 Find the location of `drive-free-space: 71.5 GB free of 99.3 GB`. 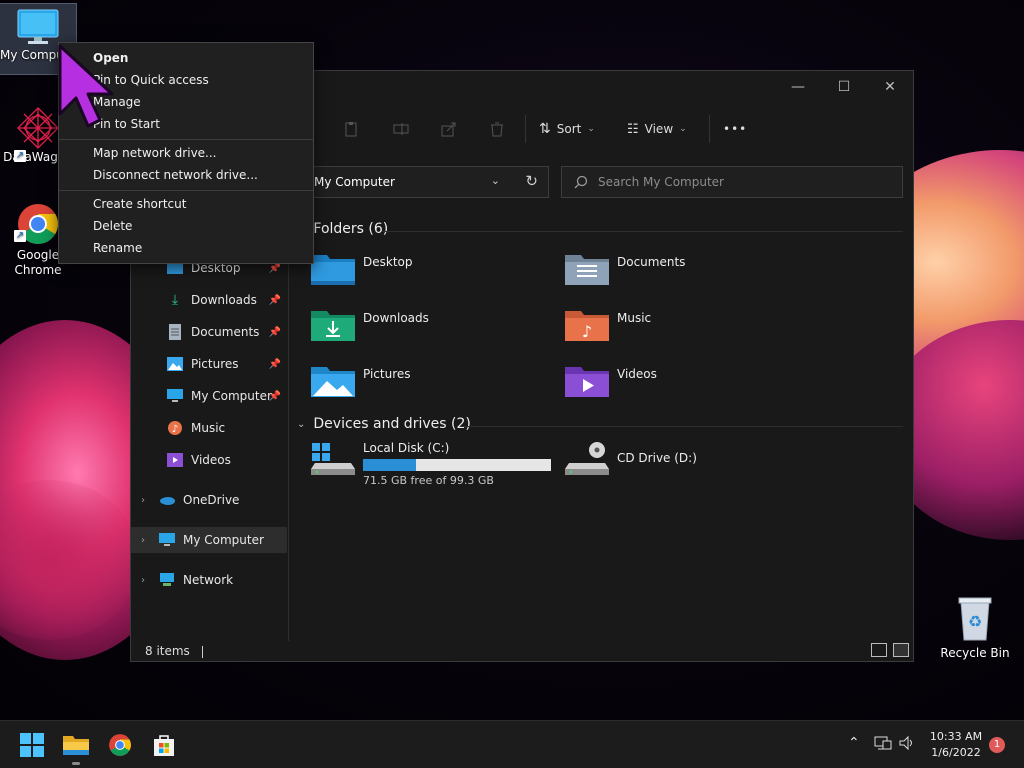

drive-free-space: 71.5 GB free of 99.3 GB is located at coordinates (428, 480).